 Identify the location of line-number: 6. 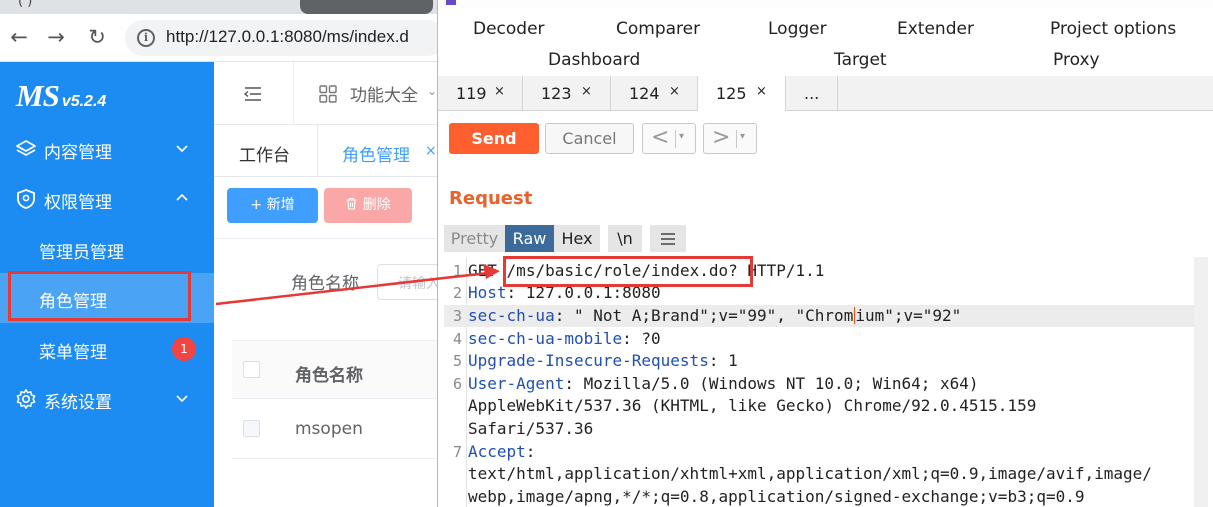
(457, 384).